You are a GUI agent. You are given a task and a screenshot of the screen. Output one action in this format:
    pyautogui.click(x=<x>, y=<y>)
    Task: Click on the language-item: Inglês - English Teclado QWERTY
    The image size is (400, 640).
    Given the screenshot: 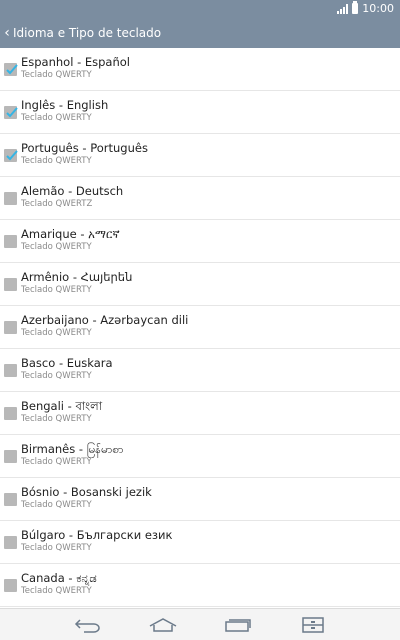 What is the action you would take?
    pyautogui.click(x=200, y=112)
    